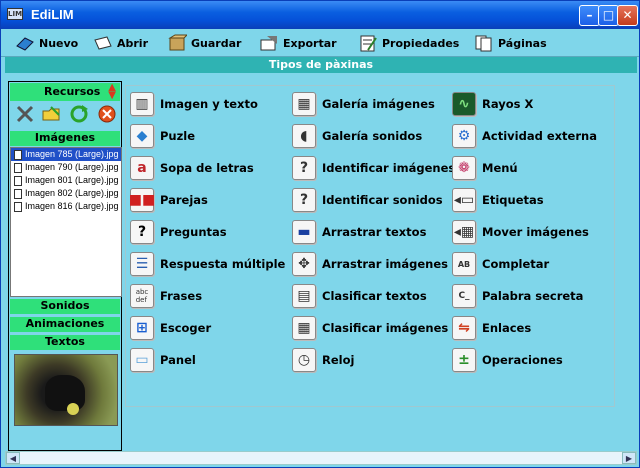  What do you see at coordinates (65, 138) in the screenshot?
I see `category-images: Imágenes` at bounding box center [65, 138].